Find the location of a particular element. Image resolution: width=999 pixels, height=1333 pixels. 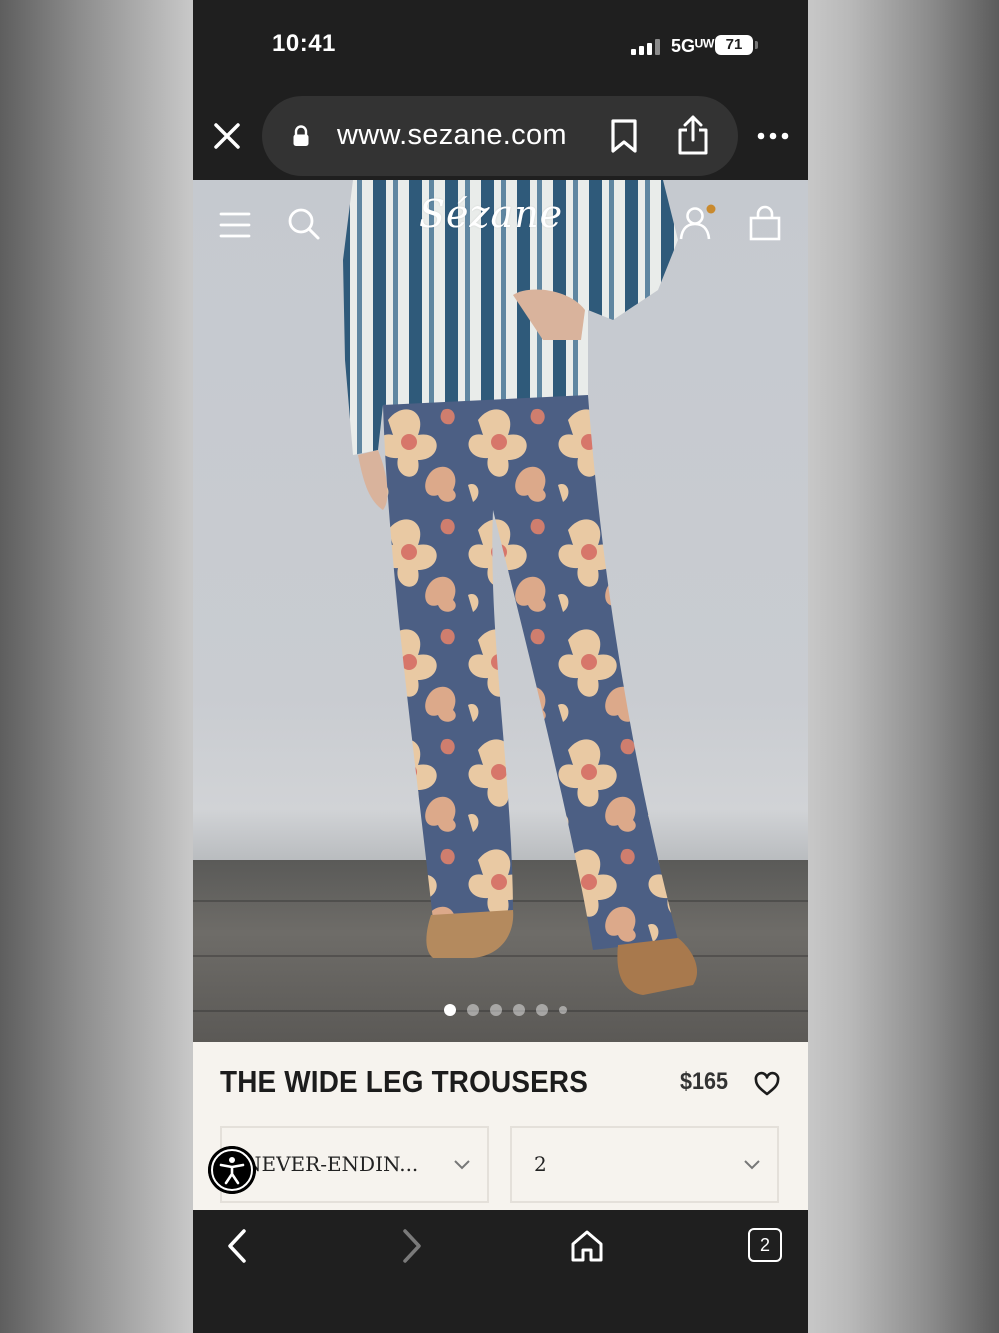

address-bar: www.sezane.com is located at coordinates (500, 136).